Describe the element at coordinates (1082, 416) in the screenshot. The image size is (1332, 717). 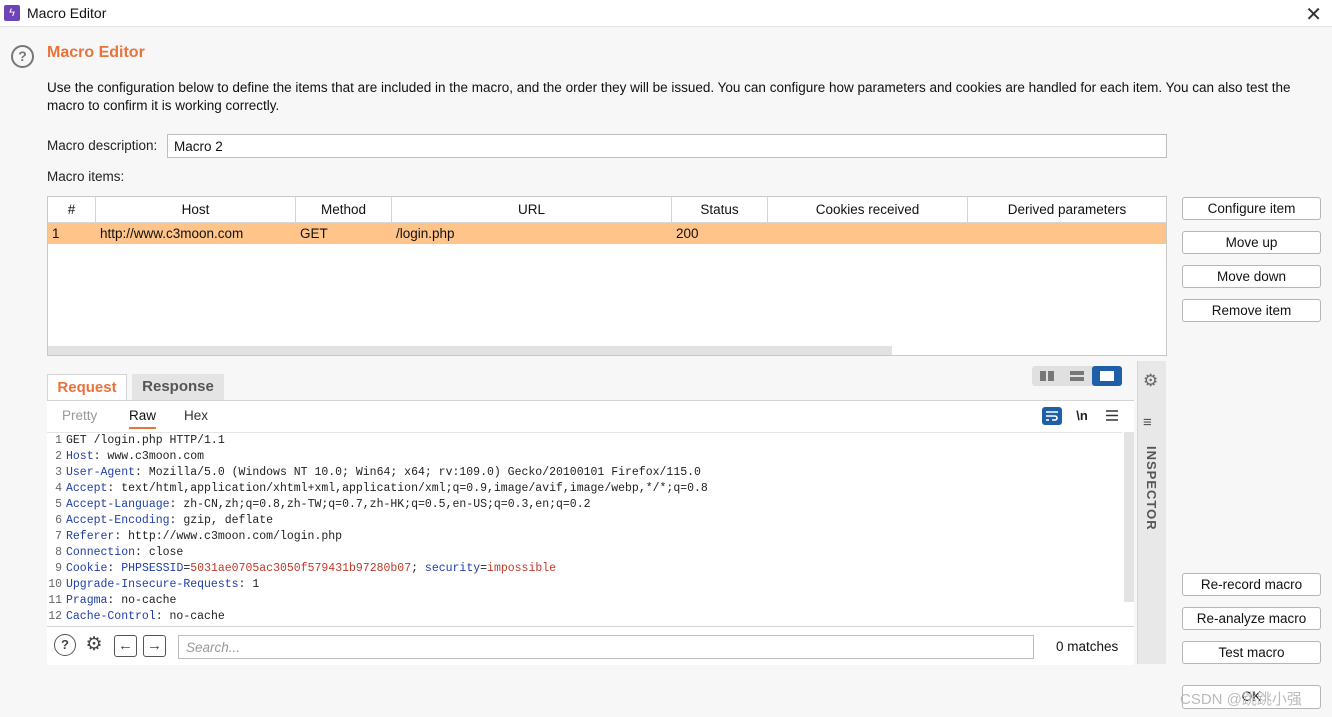
I see `newline-toggle: \n` at that location.